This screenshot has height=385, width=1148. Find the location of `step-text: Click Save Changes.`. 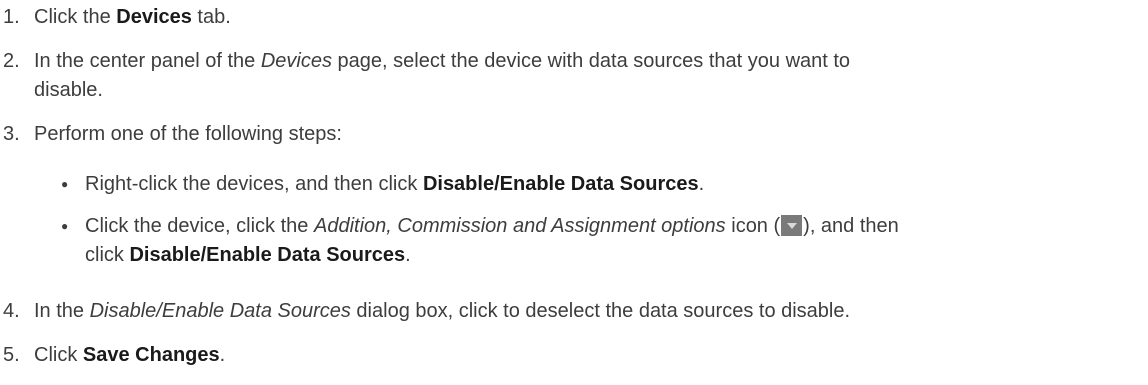

step-text: Click Save Changes. is located at coordinates (584, 355).